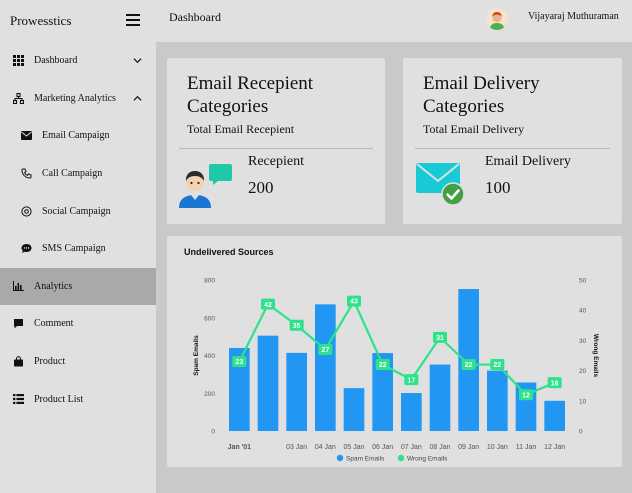 This screenshot has width=632, height=493. Describe the element at coordinates (78, 362) in the screenshot. I see `sidebar-item-product: Product` at that location.